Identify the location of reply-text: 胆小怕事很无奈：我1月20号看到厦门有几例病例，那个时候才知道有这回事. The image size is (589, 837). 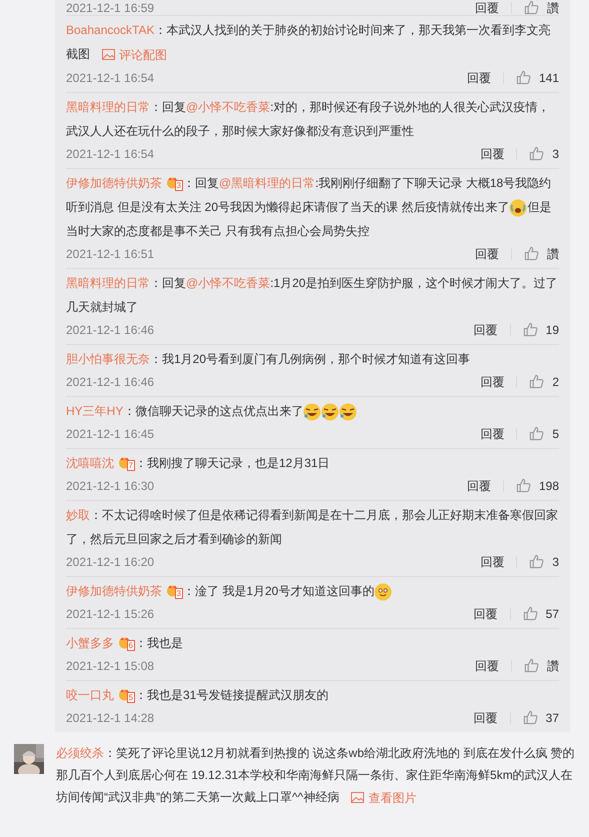
(269, 359).